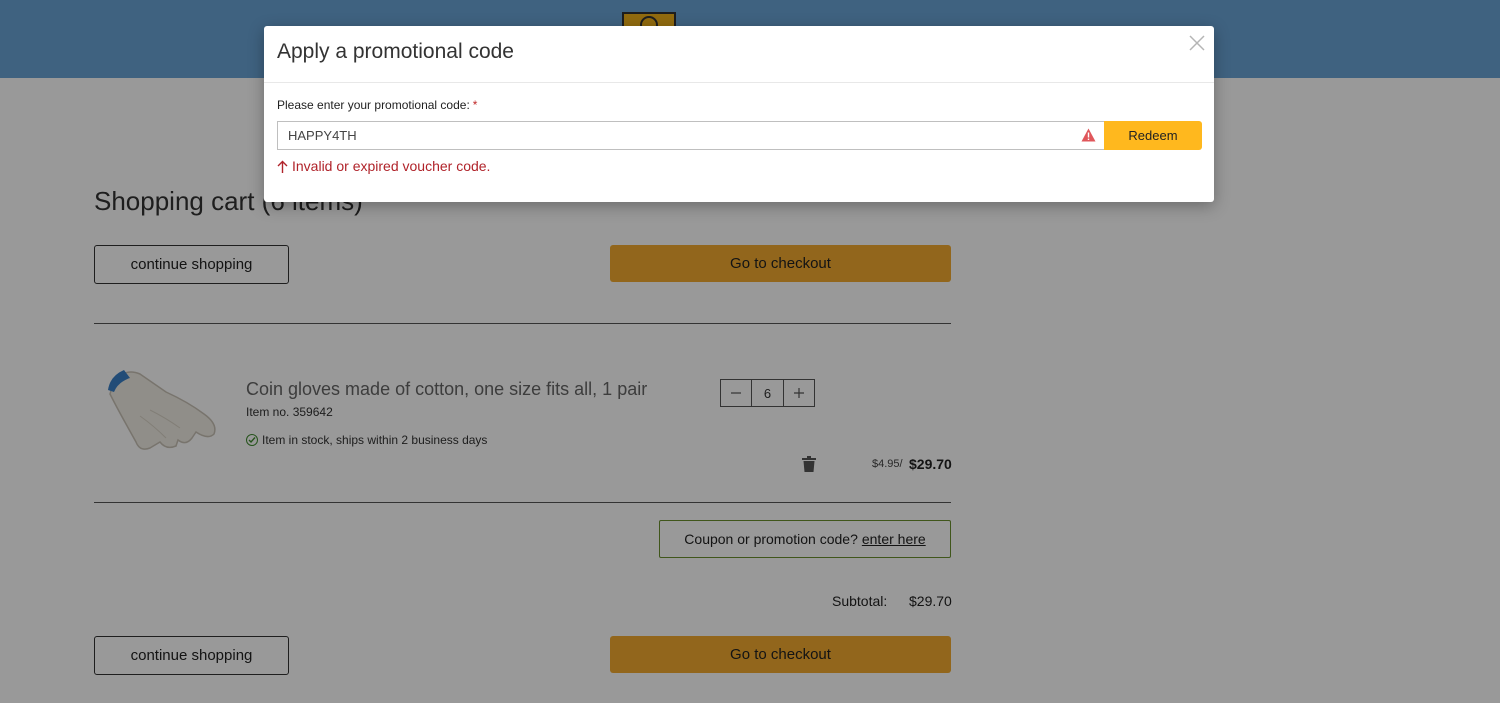 The width and height of the screenshot is (1500, 703). Describe the element at coordinates (1153, 135) in the screenshot. I see `redeem-button: Redeem` at that location.